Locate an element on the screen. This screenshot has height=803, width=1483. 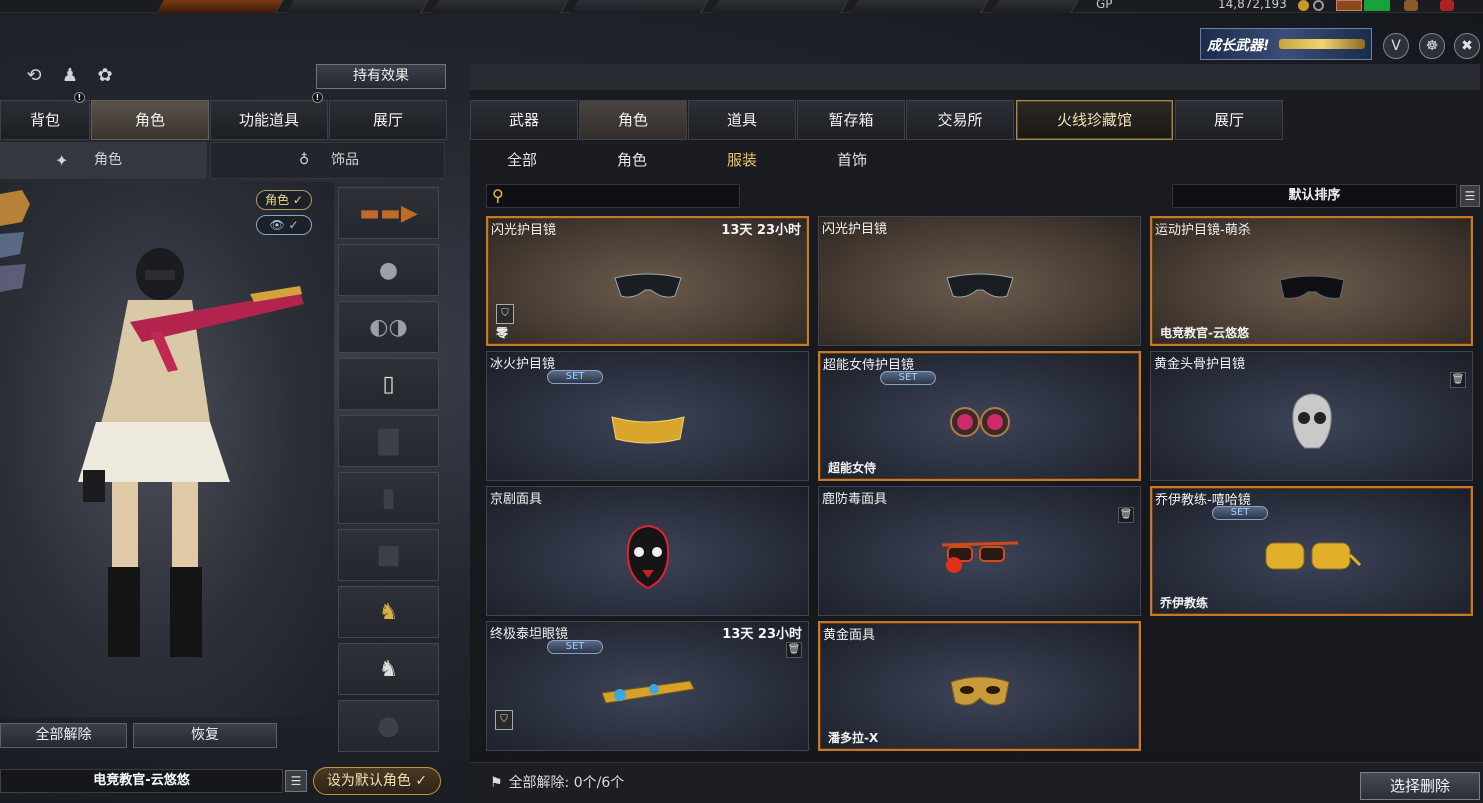
item-card: 闪光护目镜 13天 23小时 ⛉ 零 is located at coordinates (647, 281).